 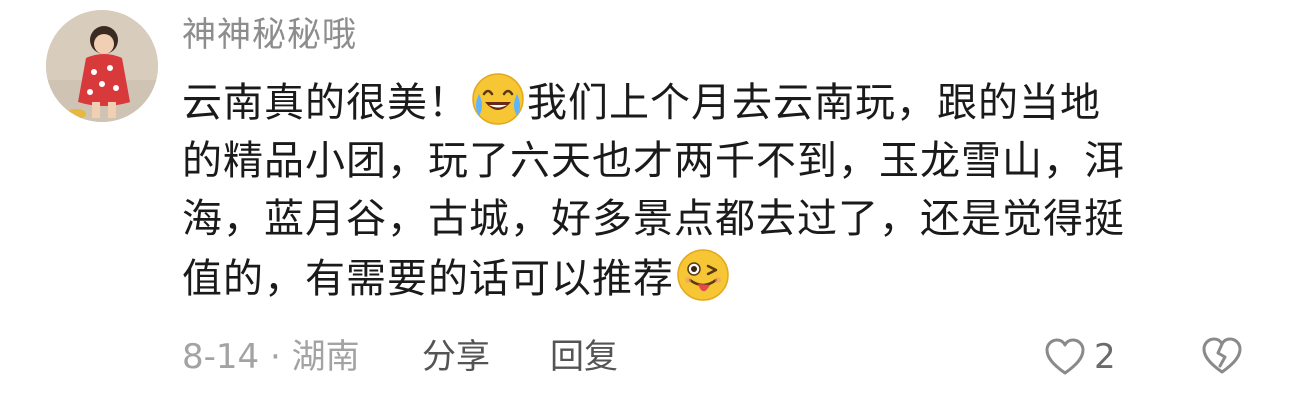 What do you see at coordinates (1065, 356) in the screenshot?
I see `heart-outline-icon` at bounding box center [1065, 356].